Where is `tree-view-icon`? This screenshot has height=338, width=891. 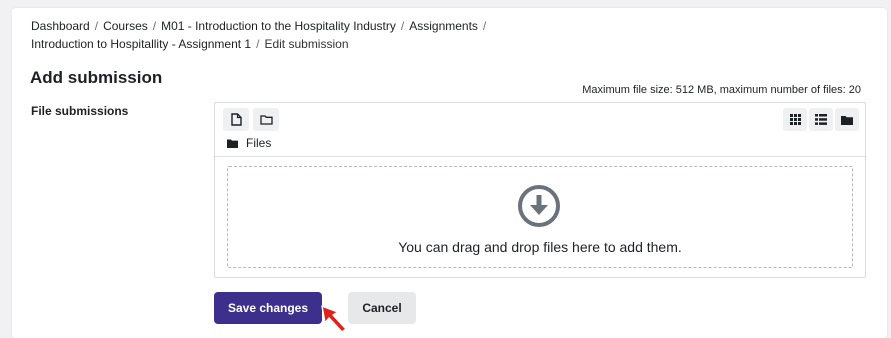 tree-view-icon is located at coordinates (847, 120).